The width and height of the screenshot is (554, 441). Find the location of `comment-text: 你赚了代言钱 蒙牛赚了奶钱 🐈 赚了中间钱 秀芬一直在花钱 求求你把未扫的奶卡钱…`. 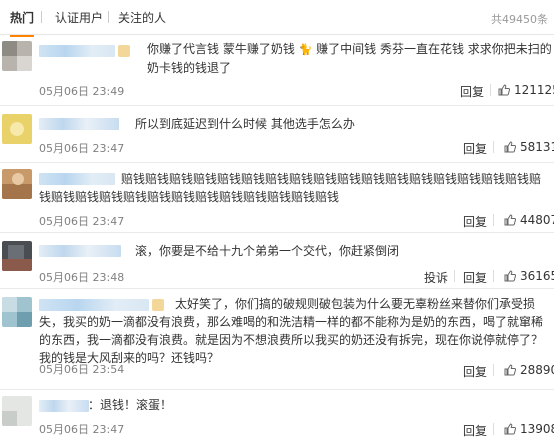

comment-text: 你赚了代言钱 蒙牛赚了奶钱 🐈 赚了中间钱 秀芬一直在花钱 求求你把未扫的奶卡钱… is located at coordinates (349, 58).